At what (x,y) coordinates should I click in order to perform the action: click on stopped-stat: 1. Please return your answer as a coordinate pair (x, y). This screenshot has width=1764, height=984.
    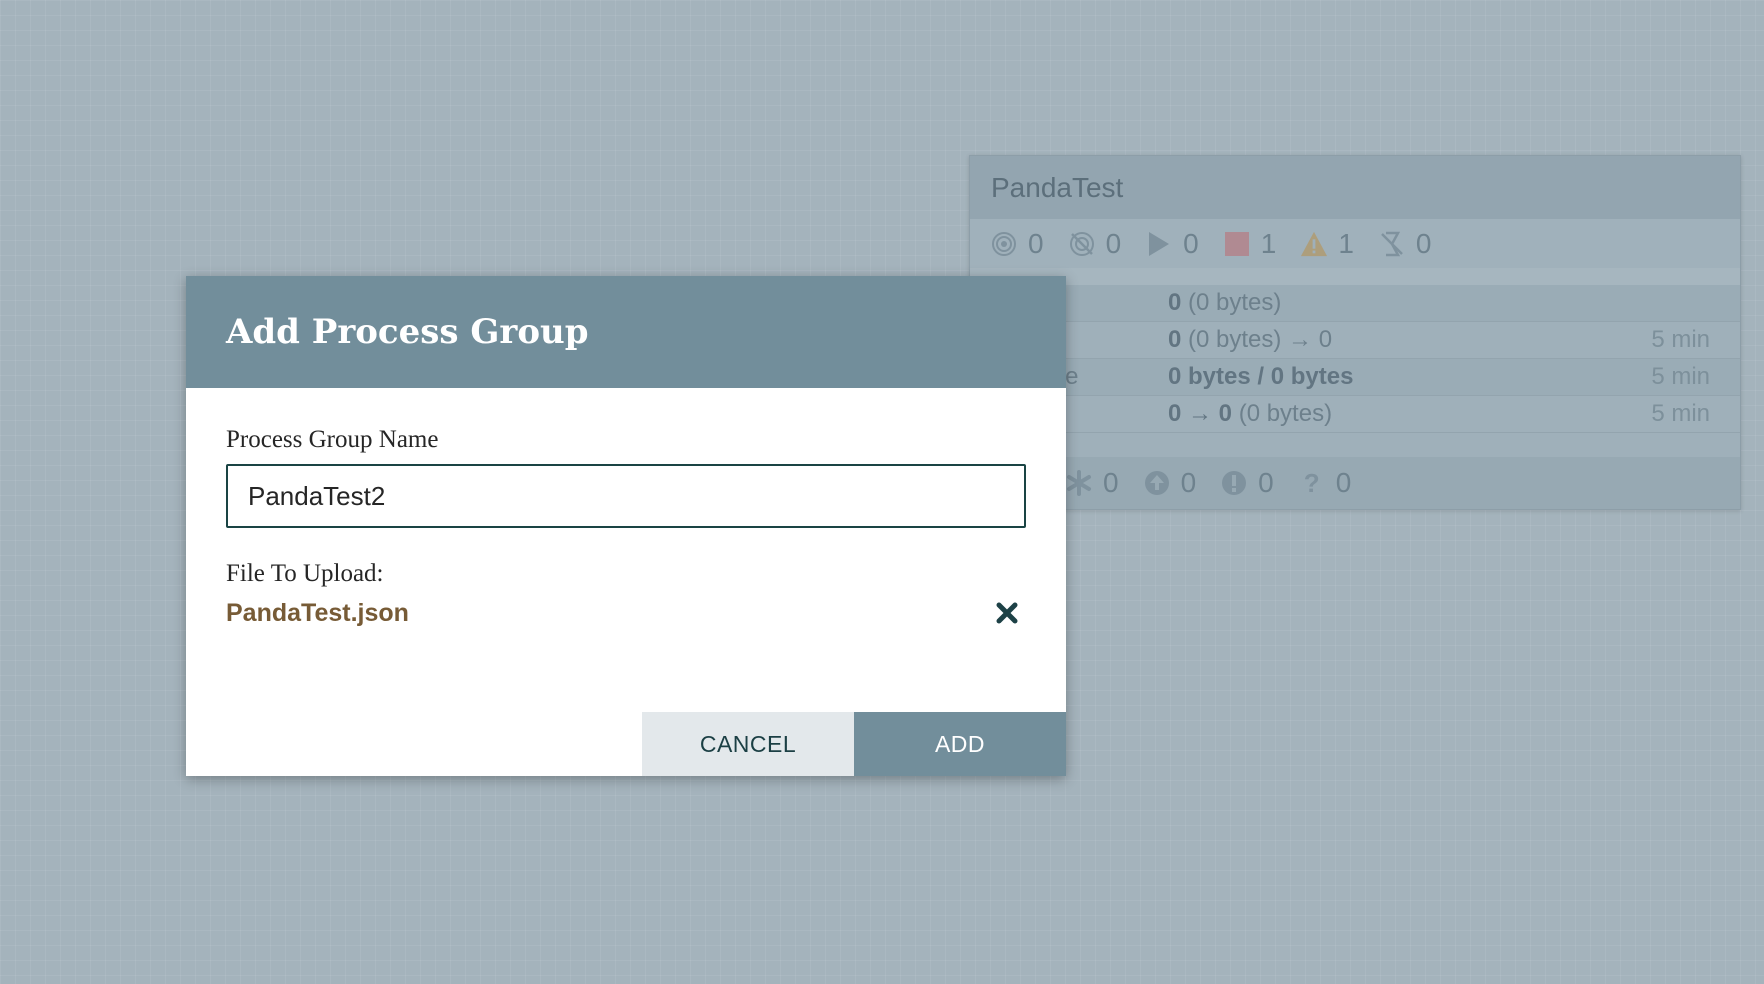
    Looking at the image, I should click on (1249, 244).